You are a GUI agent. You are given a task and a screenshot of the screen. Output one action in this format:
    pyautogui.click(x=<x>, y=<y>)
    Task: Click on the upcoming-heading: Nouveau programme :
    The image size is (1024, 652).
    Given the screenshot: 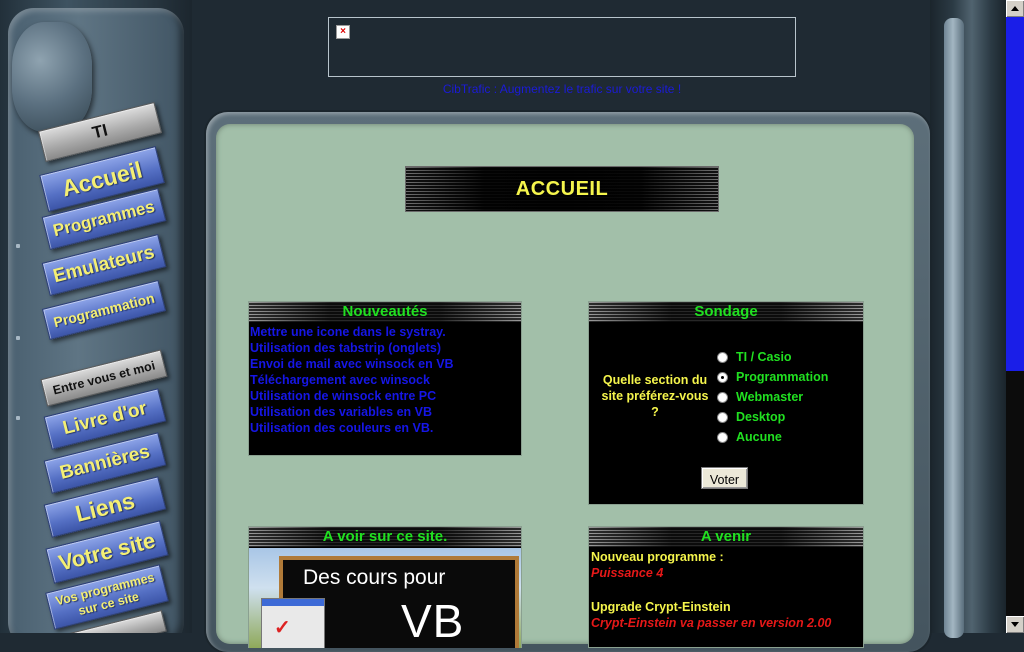 What is the action you would take?
    pyautogui.click(x=657, y=557)
    